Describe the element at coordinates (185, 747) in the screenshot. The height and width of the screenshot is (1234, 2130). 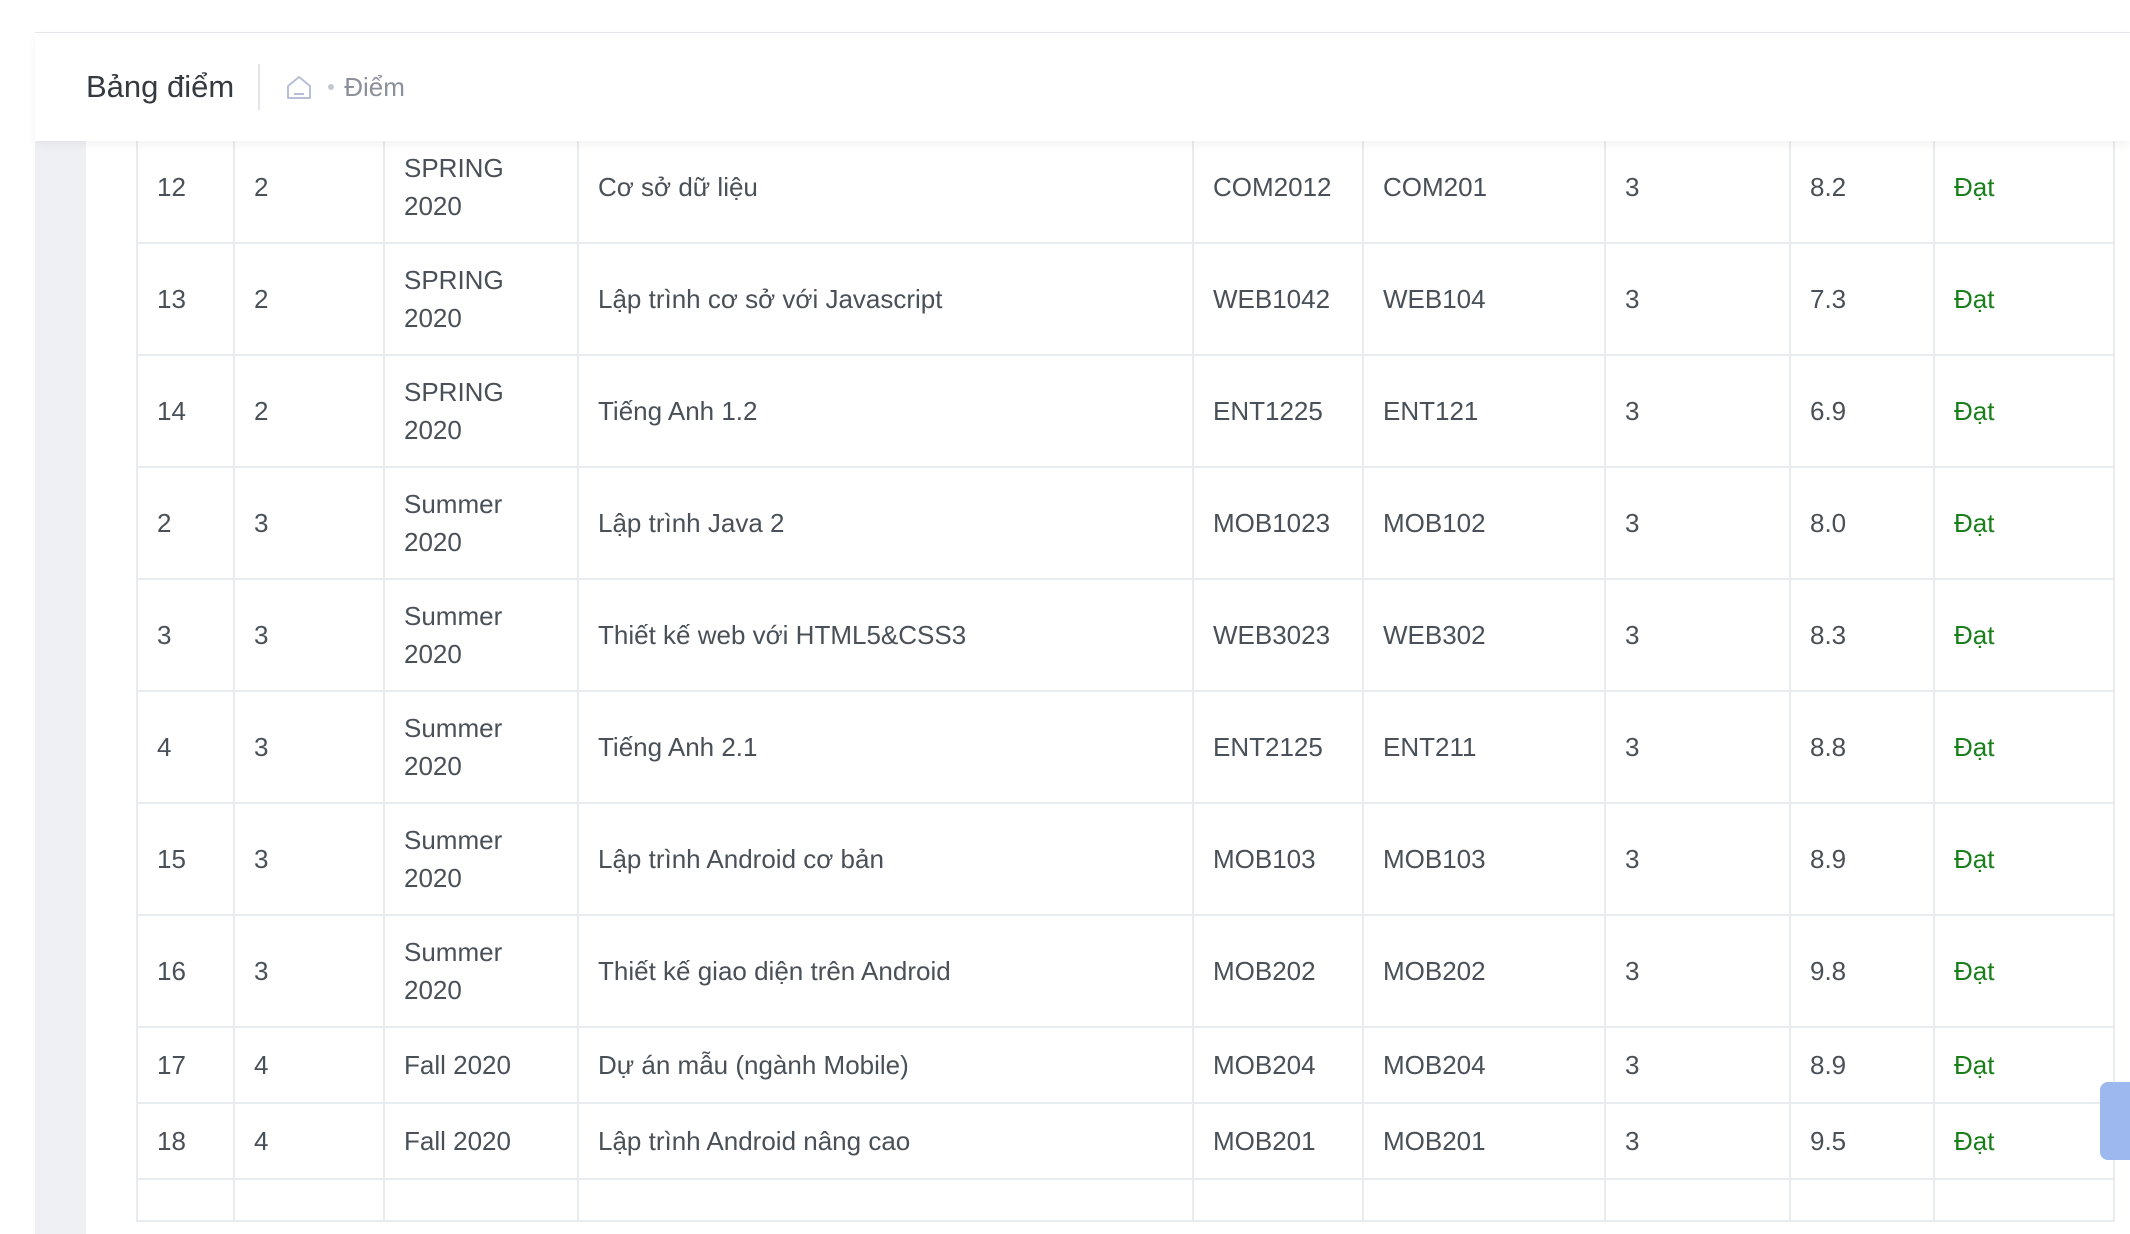
I see `cell-stt: 4` at that location.